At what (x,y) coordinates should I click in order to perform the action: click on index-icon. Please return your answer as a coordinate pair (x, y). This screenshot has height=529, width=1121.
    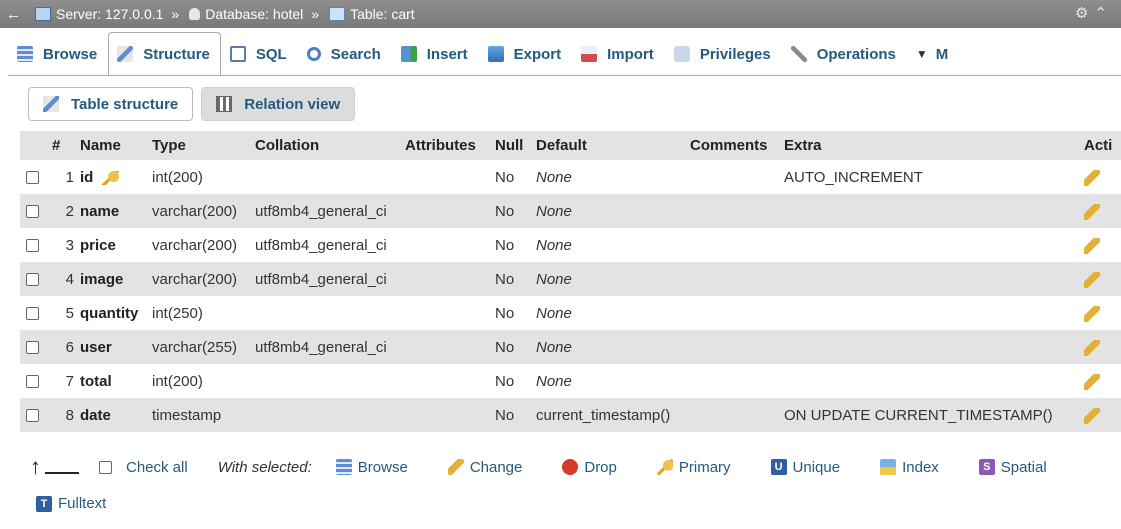
    Looking at the image, I should click on (888, 467).